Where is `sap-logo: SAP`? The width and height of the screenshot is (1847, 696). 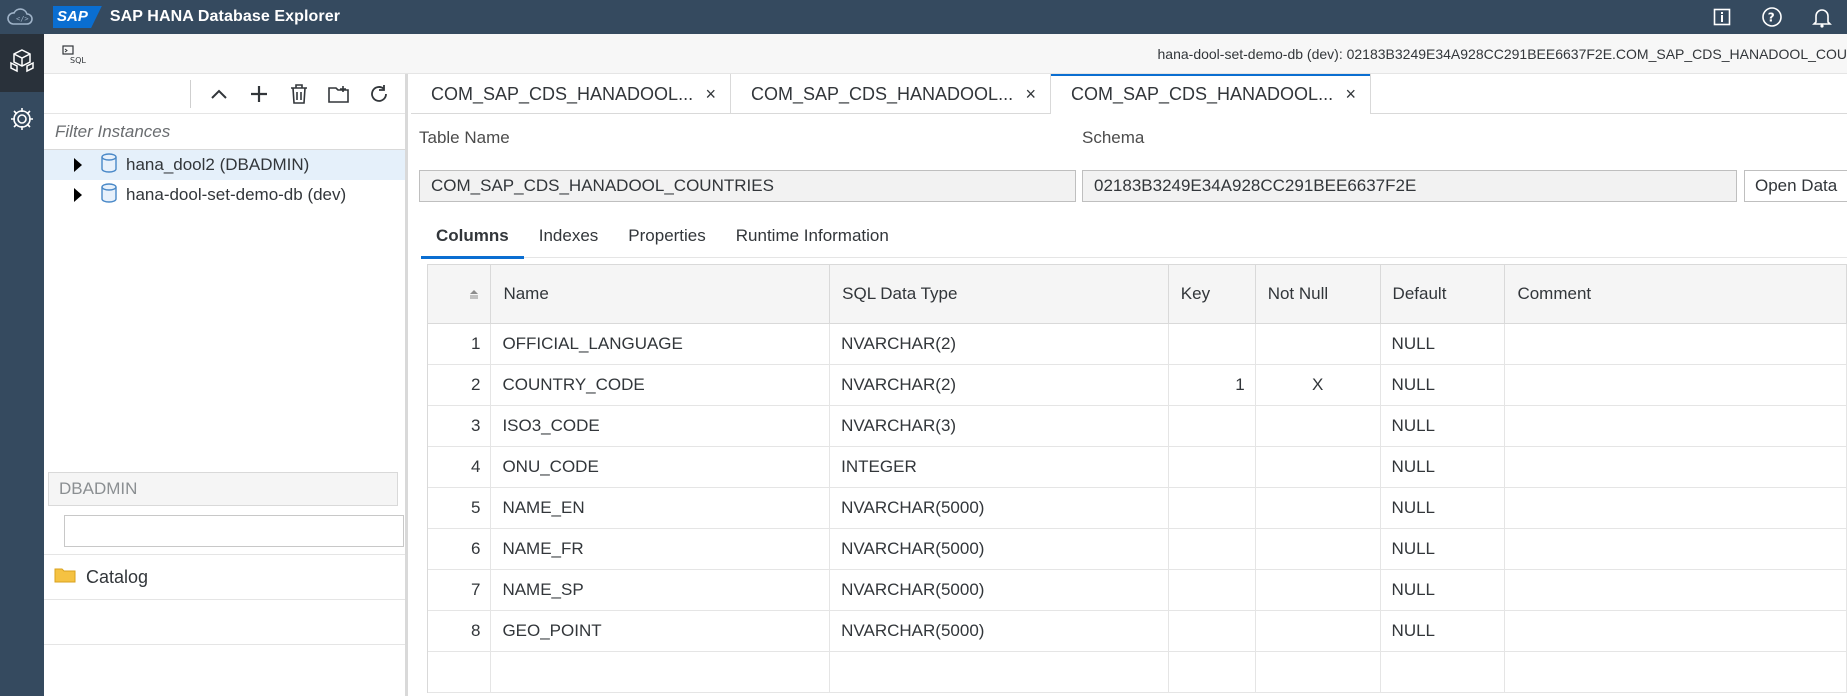 sap-logo: SAP is located at coordinates (77, 17).